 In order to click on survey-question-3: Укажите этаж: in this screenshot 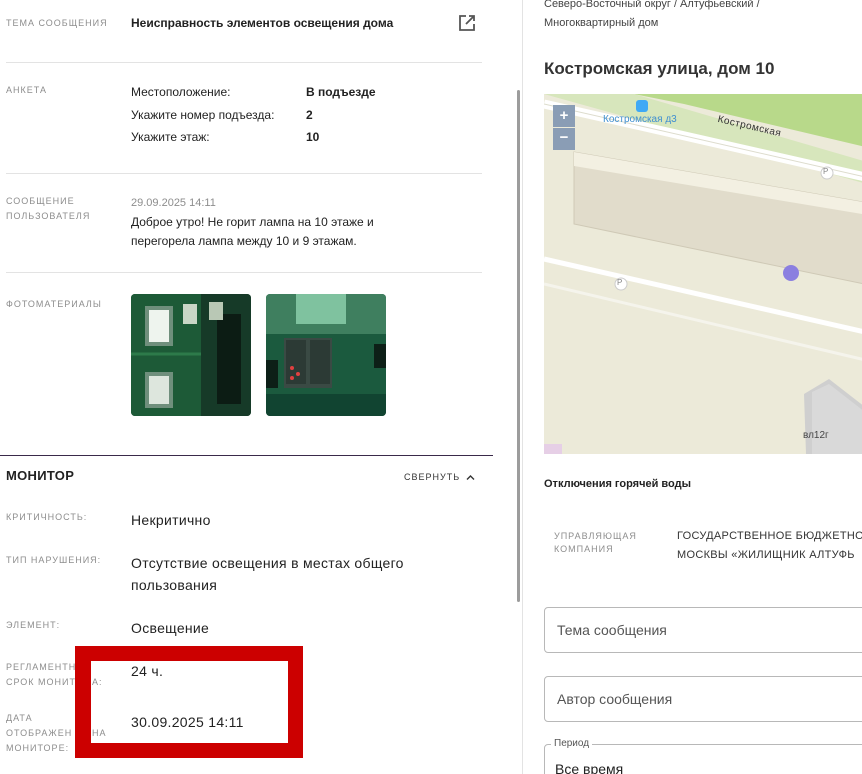, I will do `click(170, 137)`.